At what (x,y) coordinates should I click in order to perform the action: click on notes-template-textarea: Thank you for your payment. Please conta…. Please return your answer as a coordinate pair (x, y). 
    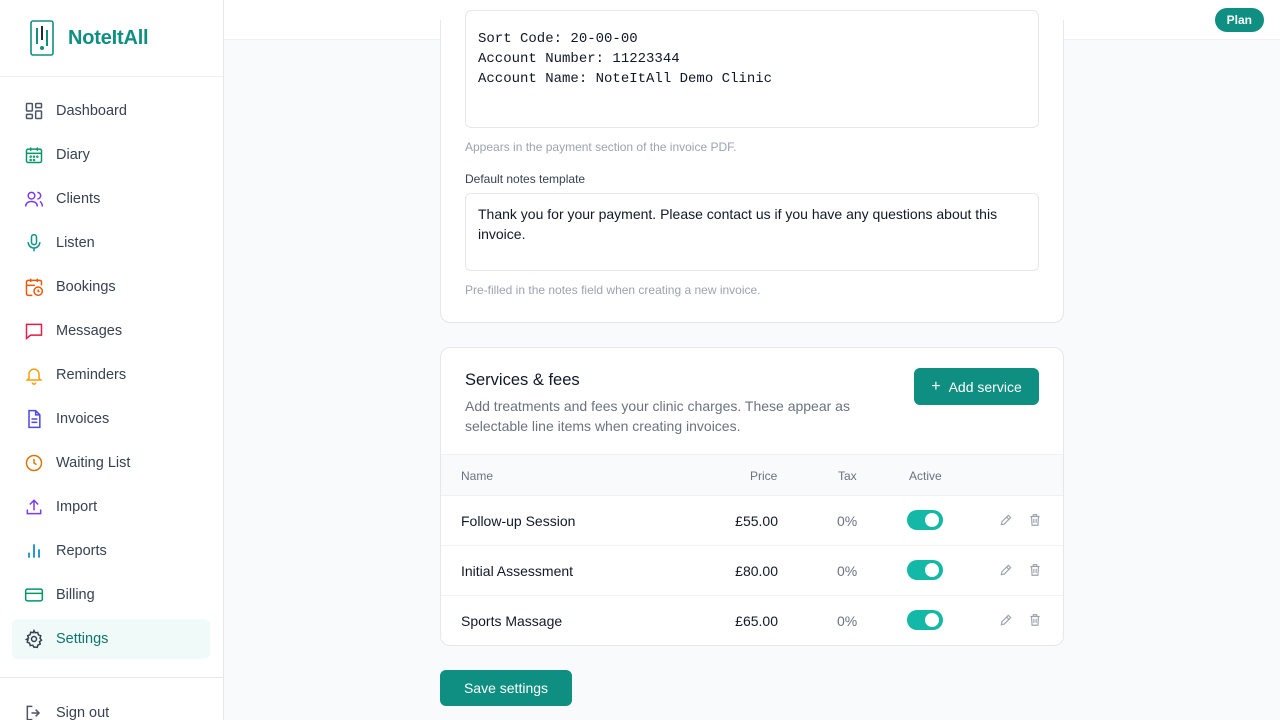
    Looking at the image, I should click on (752, 232).